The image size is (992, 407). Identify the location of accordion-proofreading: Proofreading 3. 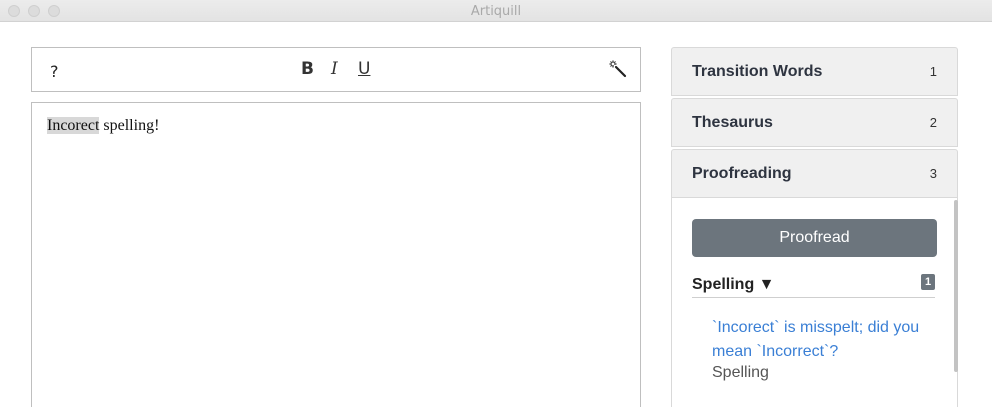
(814, 173).